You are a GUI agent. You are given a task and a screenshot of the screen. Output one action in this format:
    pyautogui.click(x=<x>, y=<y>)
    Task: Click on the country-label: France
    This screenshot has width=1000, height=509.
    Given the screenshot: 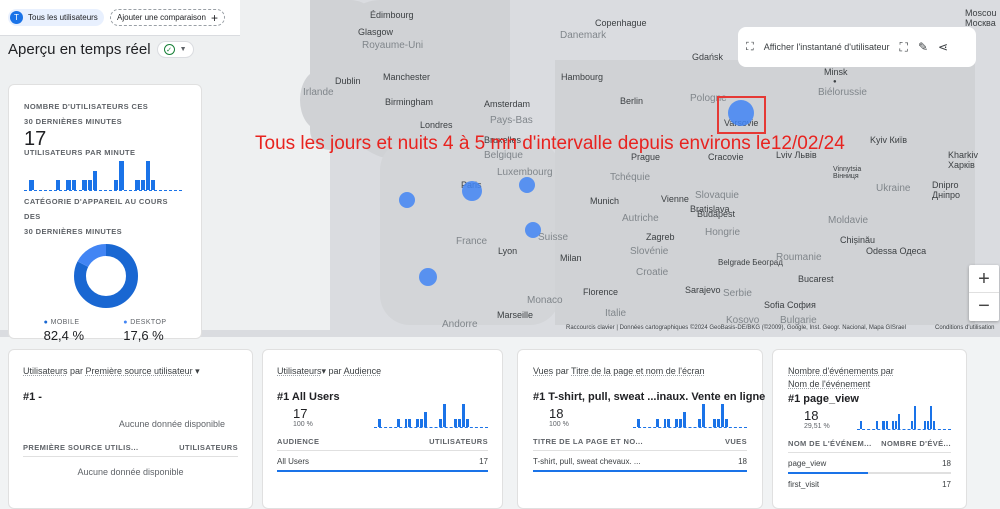 What is the action you would take?
    pyautogui.click(x=472, y=241)
    